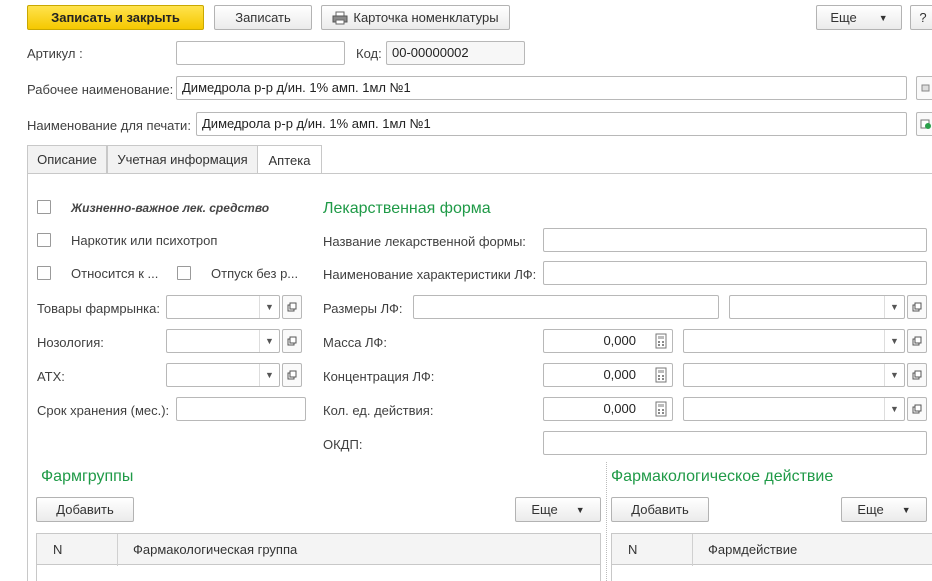 Image resolution: width=932 pixels, height=581 pixels. Describe the element at coordinates (735, 240) in the screenshot. I see `form-name-input` at that location.